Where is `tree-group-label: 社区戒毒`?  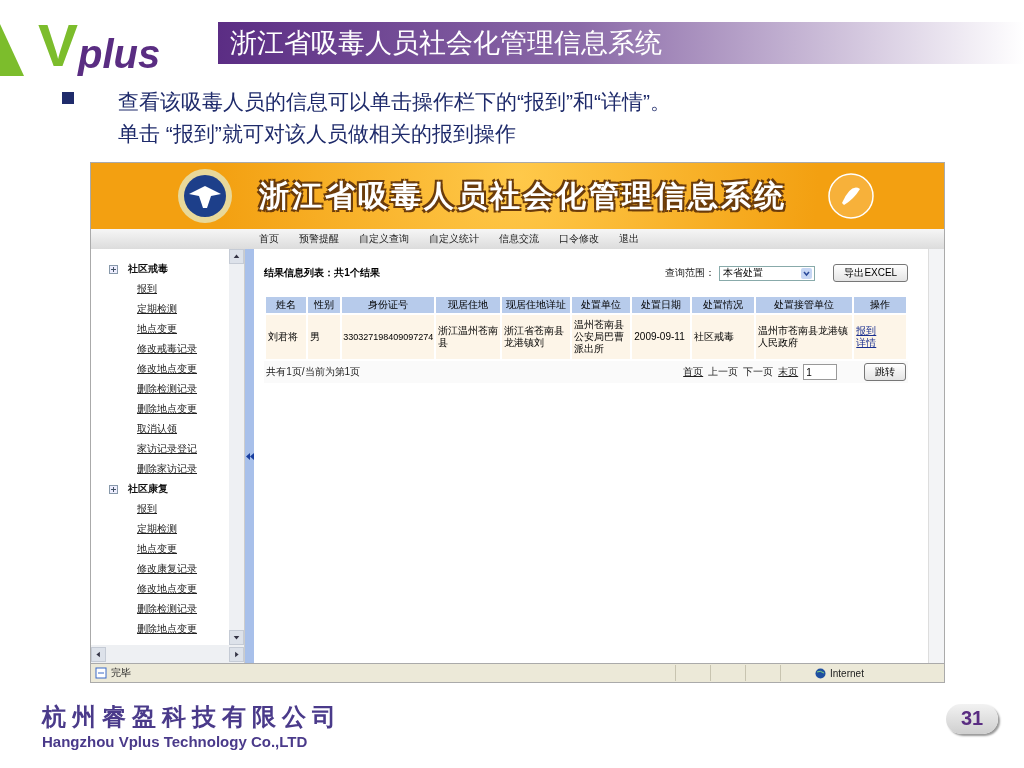
tree-group-label: 社区戒毒 is located at coordinates (148, 269).